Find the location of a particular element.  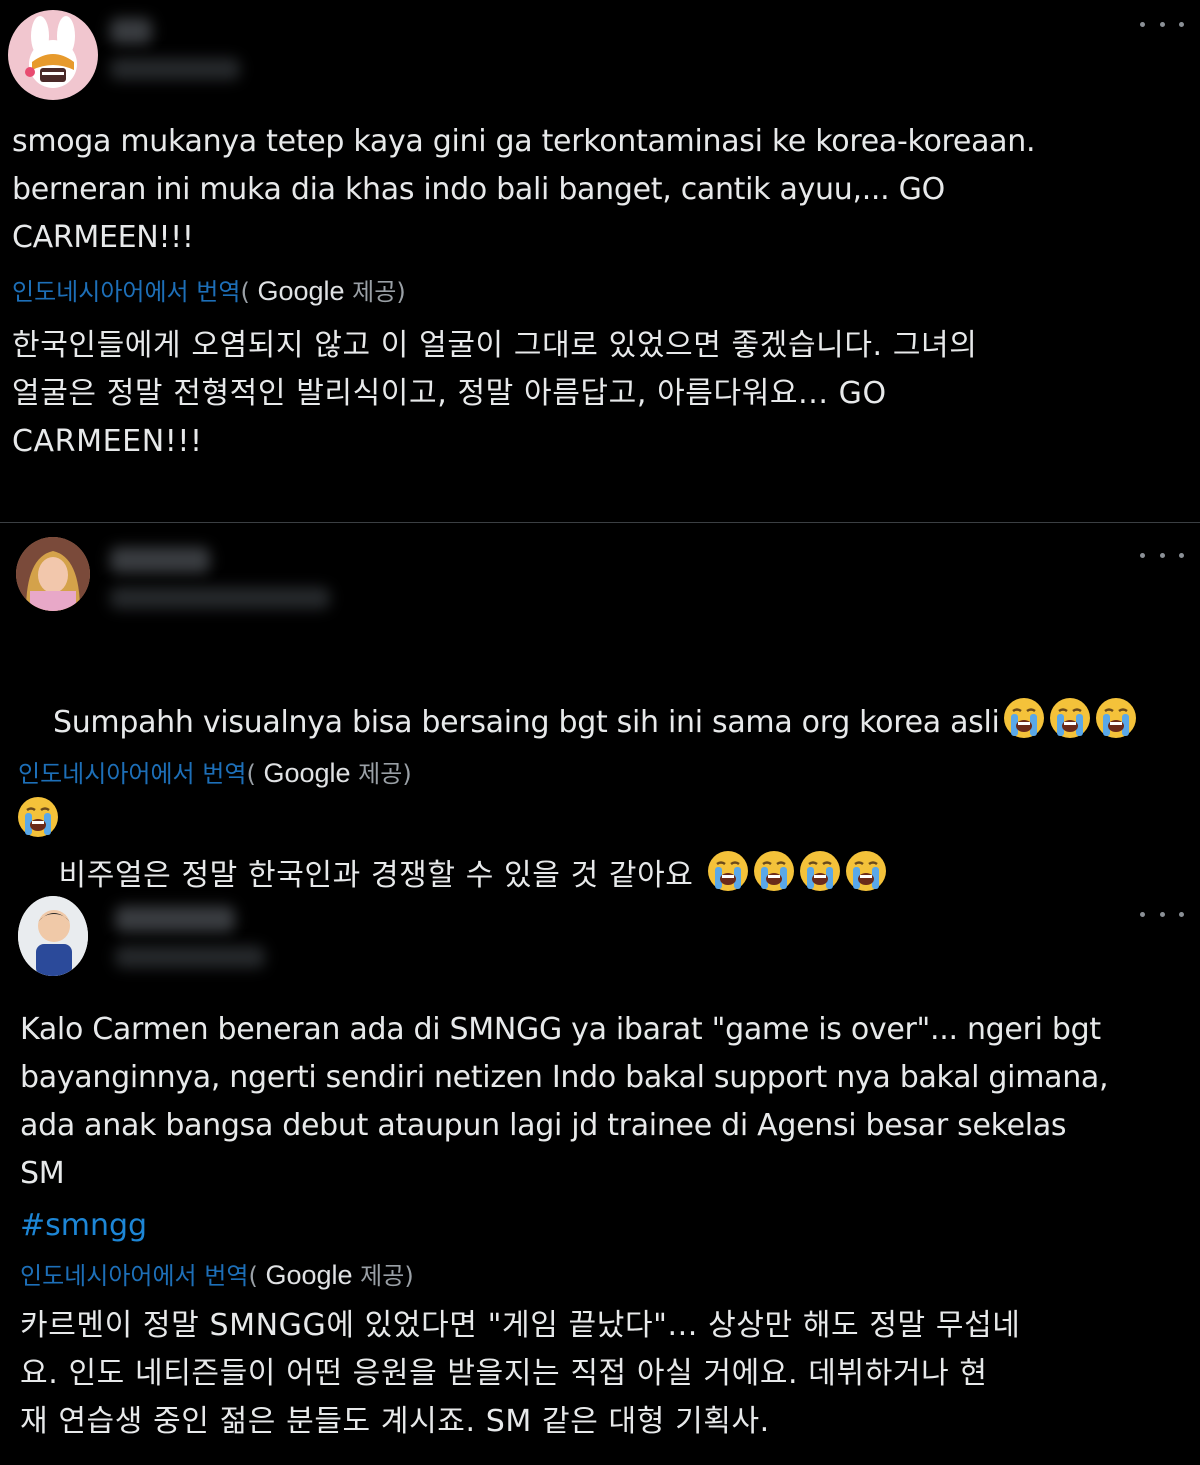

child-avatar-icon is located at coordinates (53, 936).